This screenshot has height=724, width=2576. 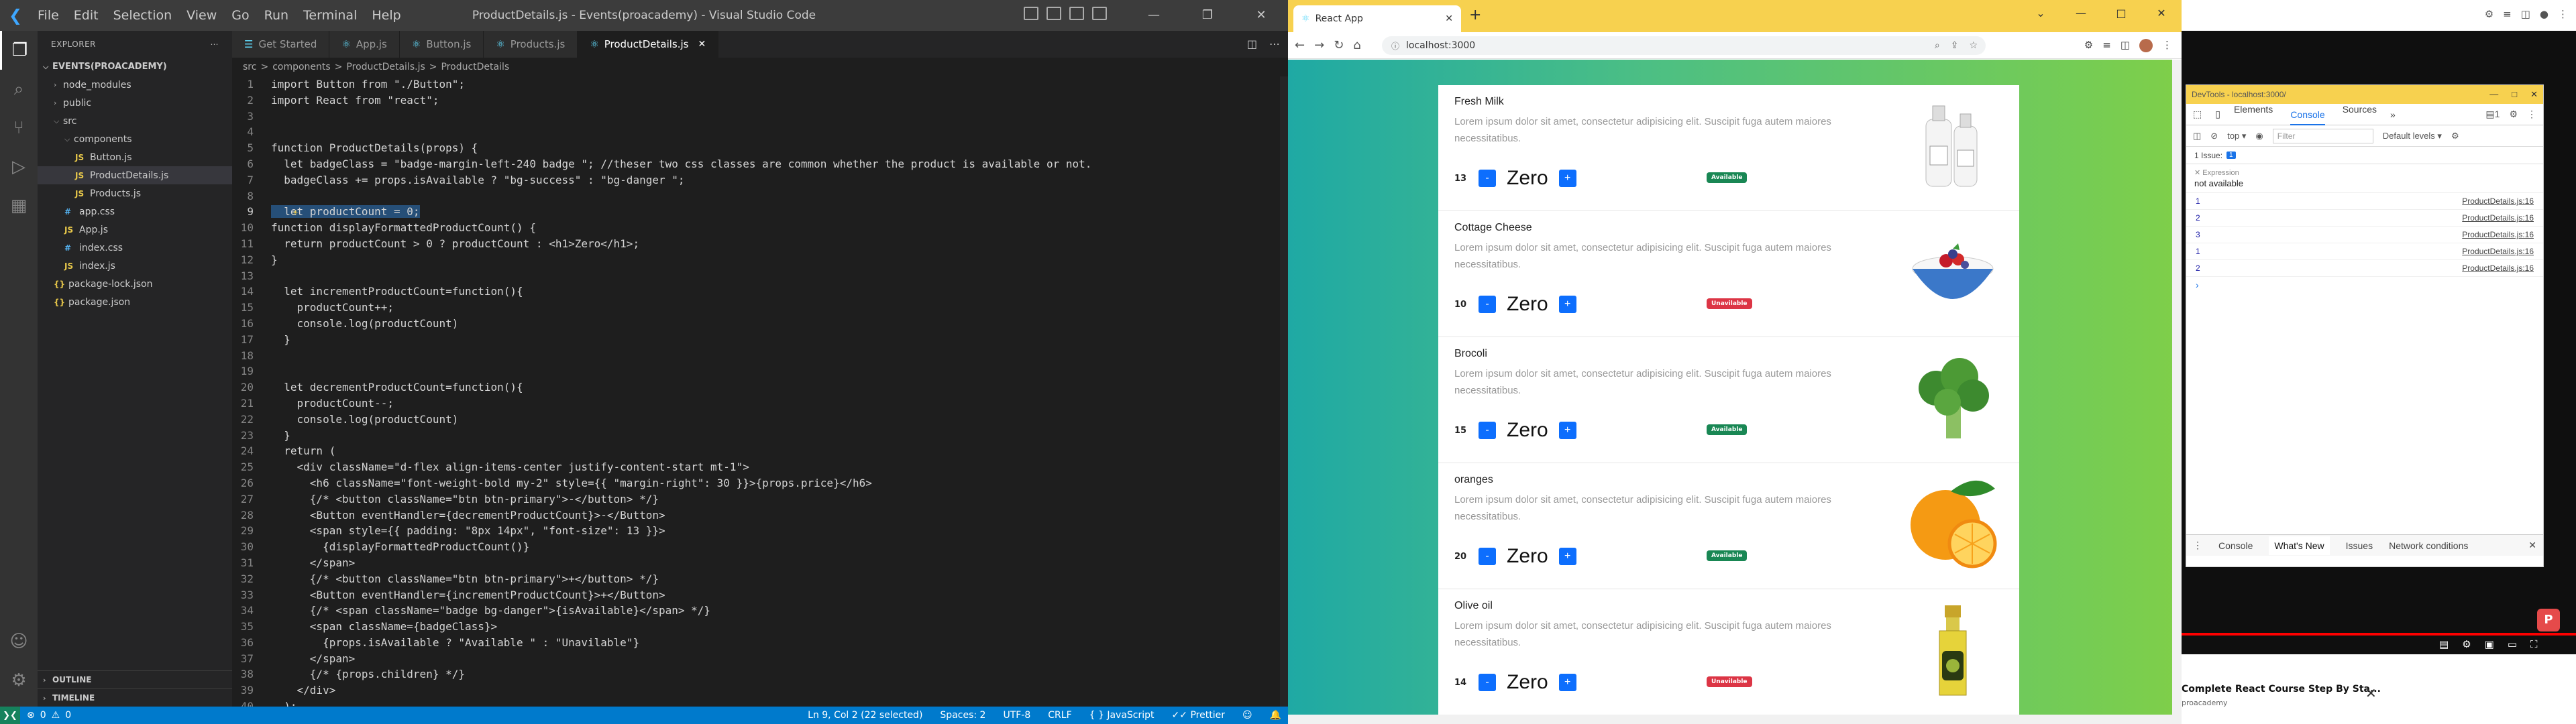 What do you see at coordinates (2364, 285) in the screenshot?
I see `console-prompt: ›` at bounding box center [2364, 285].